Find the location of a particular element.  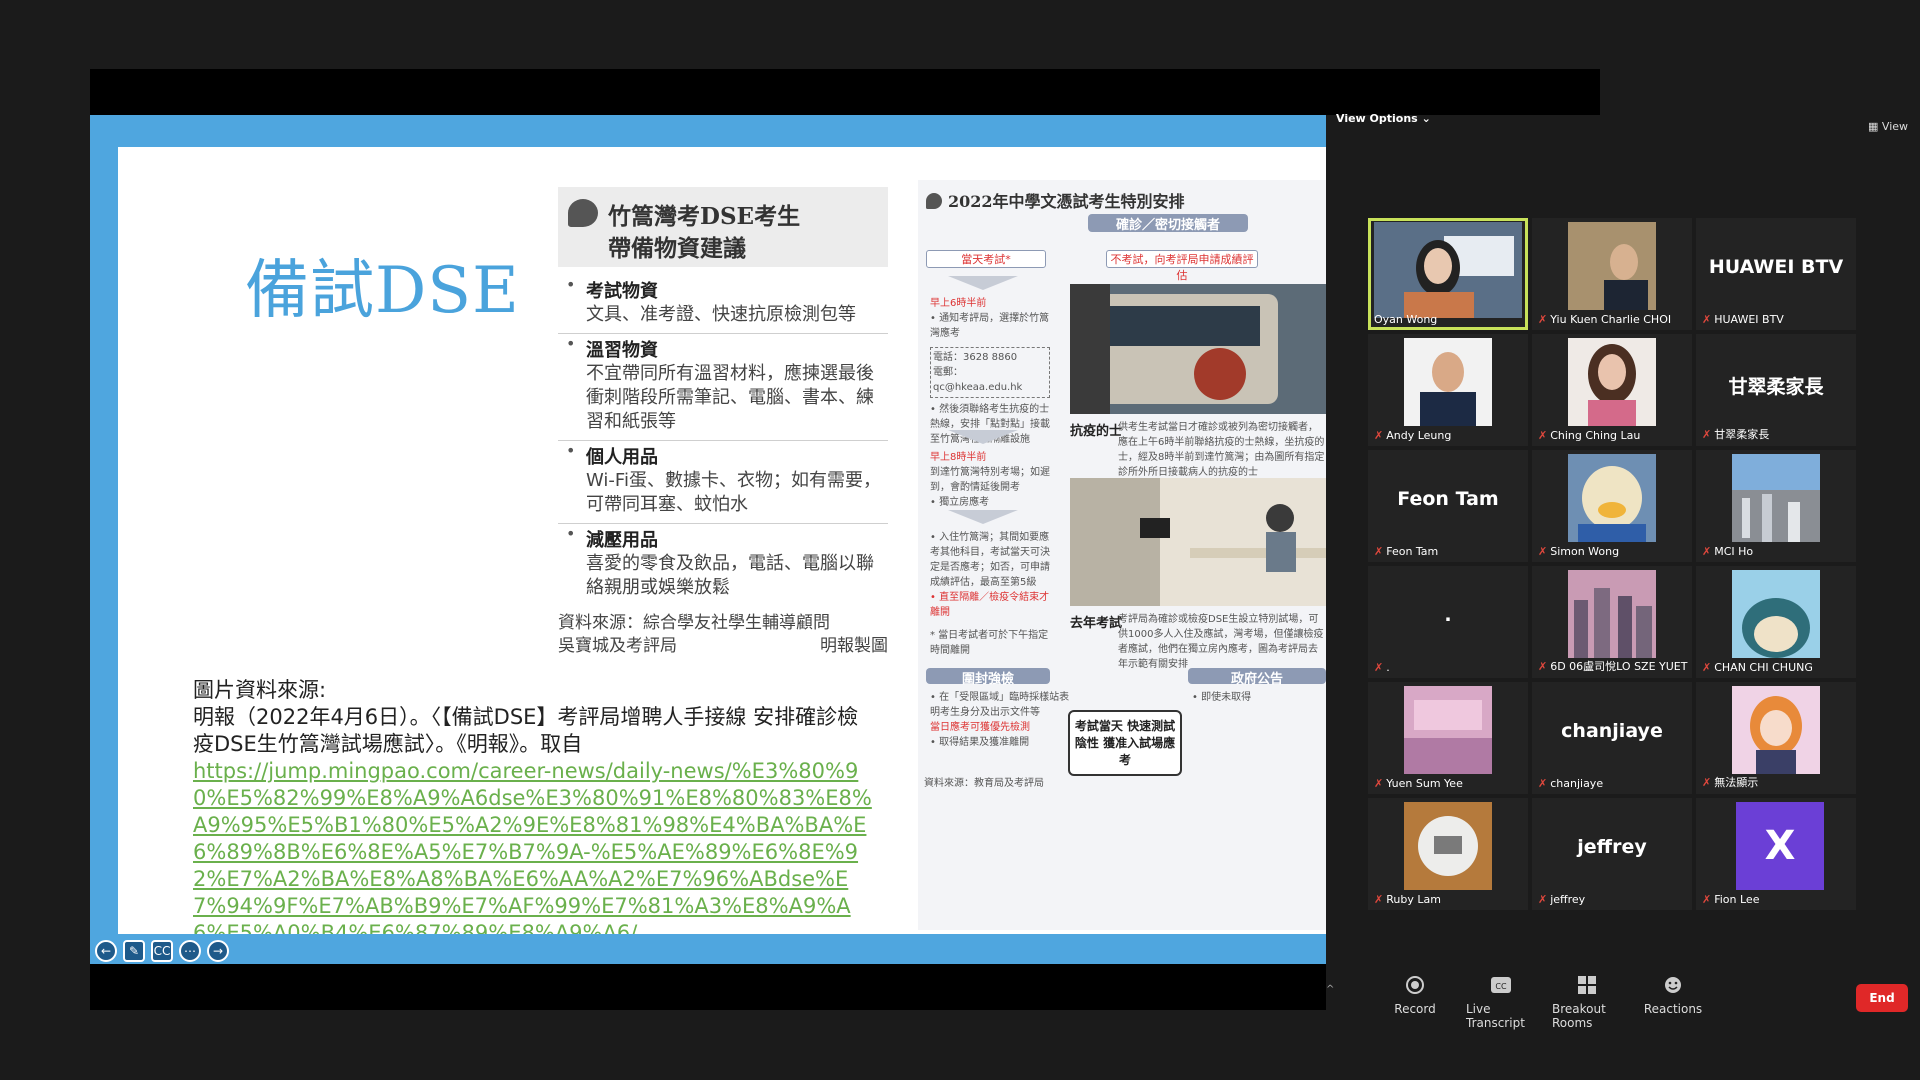

breakout-rooms-icon is located at coordinates (1587, 985).